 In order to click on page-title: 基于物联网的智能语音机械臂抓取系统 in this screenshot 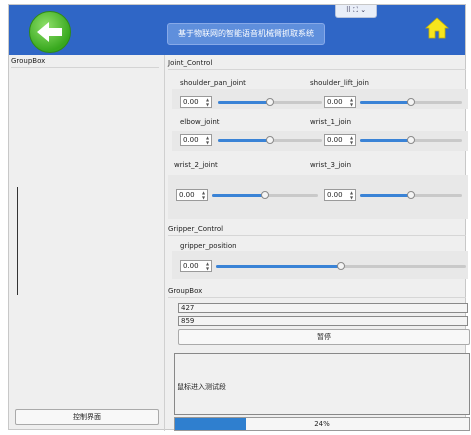, I will do `click(246, 34)`.